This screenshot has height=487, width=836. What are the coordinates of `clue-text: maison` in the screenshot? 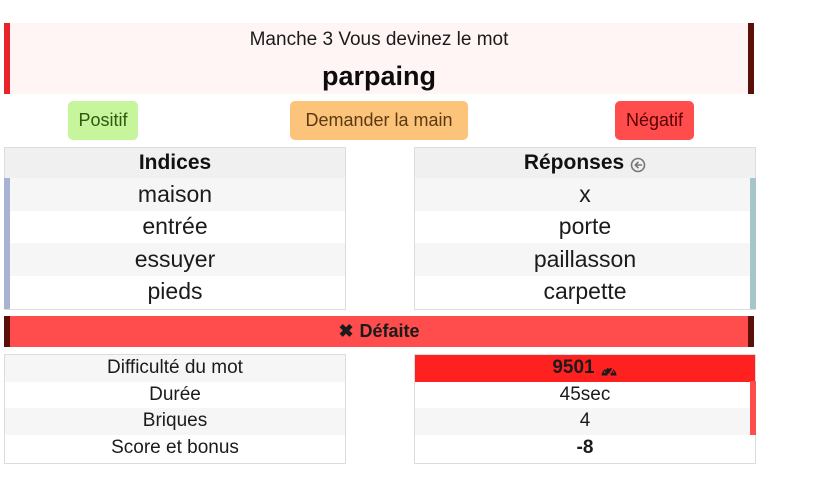 It's located at (175, 193).